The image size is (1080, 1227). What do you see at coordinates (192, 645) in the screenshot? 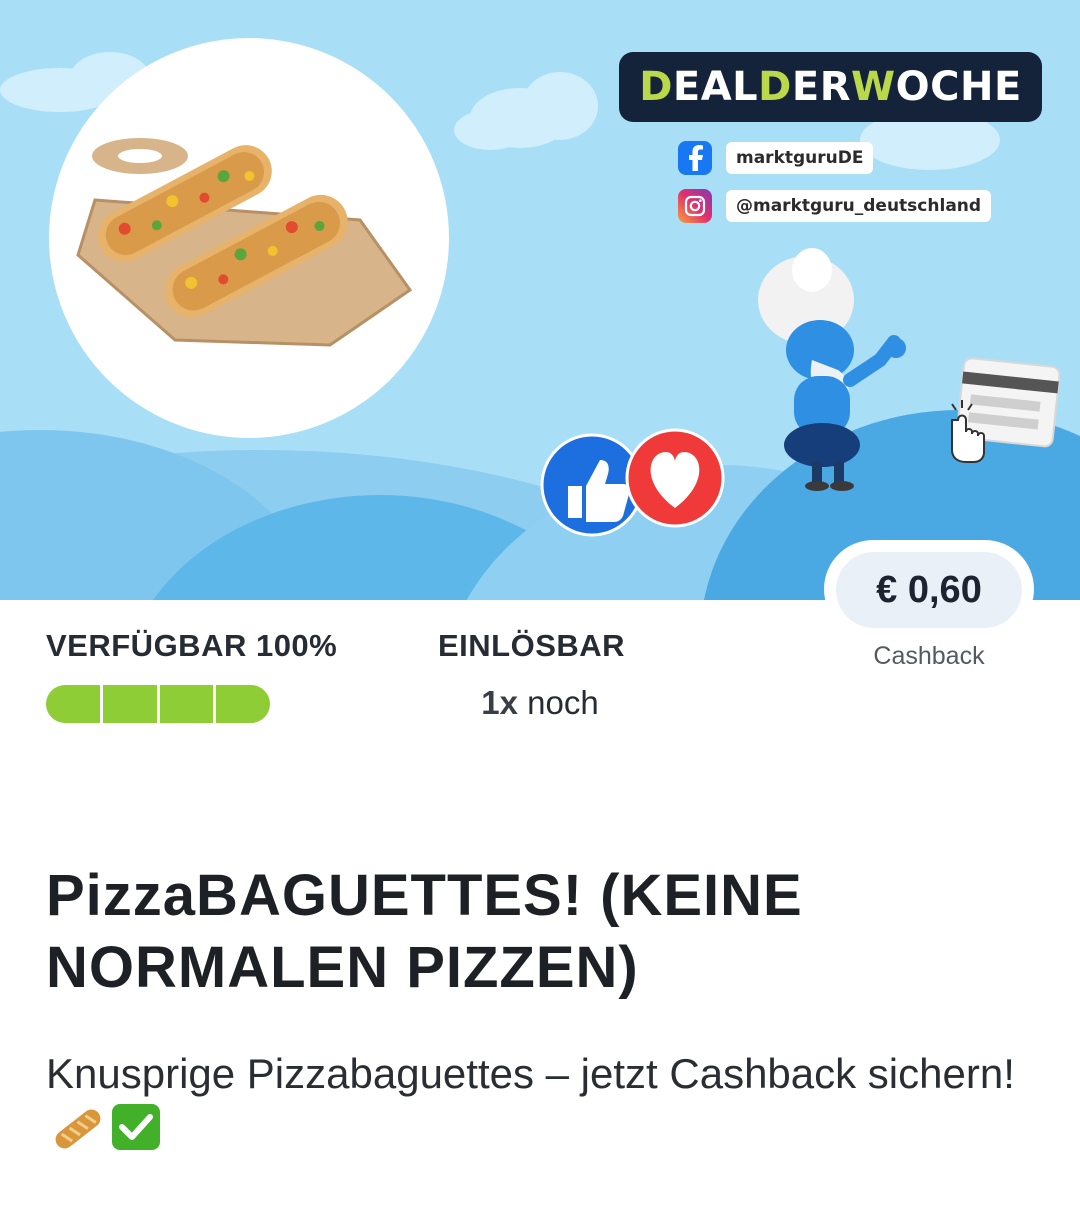
I see `availability-label: VERFÜGBAR 100%` at bounding box center [192, 645].